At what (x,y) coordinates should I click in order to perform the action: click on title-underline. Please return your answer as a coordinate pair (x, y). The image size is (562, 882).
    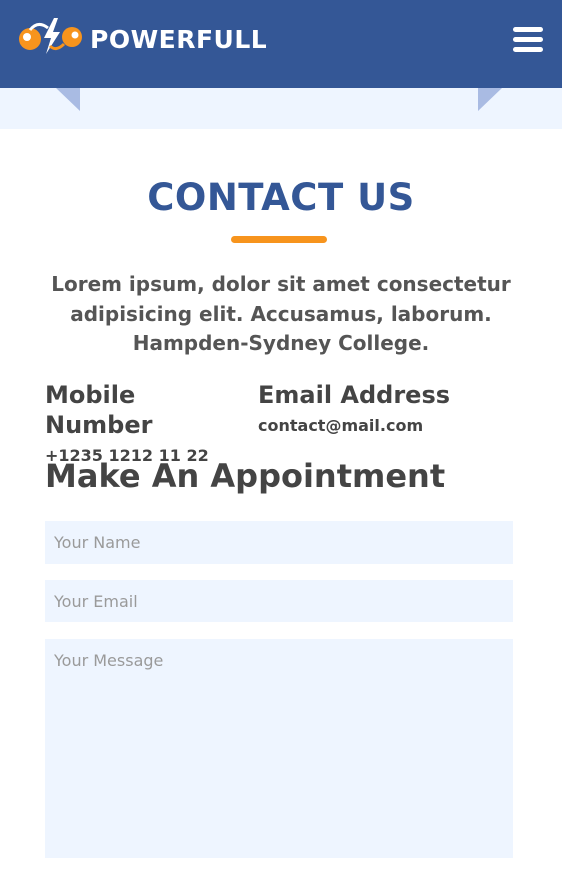
    Looking at the image, I should click on (279, 239).